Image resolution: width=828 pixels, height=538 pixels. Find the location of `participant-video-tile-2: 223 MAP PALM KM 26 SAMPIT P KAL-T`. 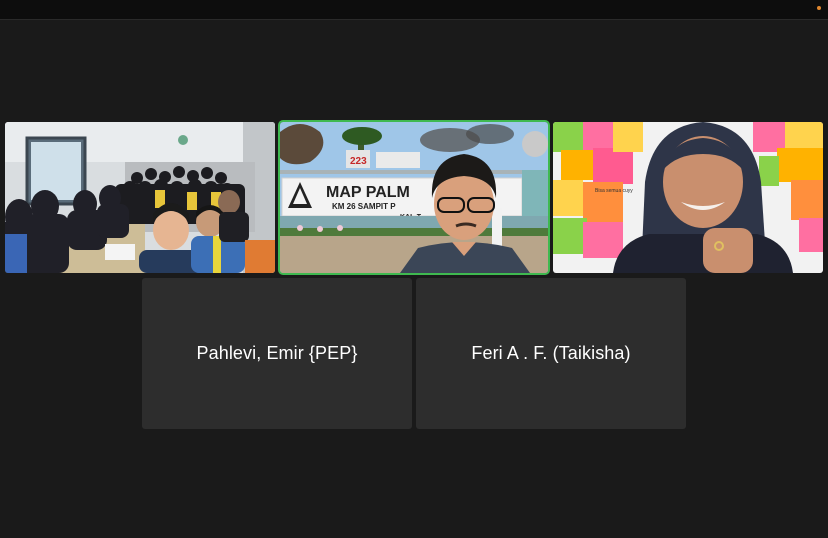

participant-video-tile-2: 223 MAP PALM KM 26 SAMPIT P KAL-T is located at coordinates (414, 197).